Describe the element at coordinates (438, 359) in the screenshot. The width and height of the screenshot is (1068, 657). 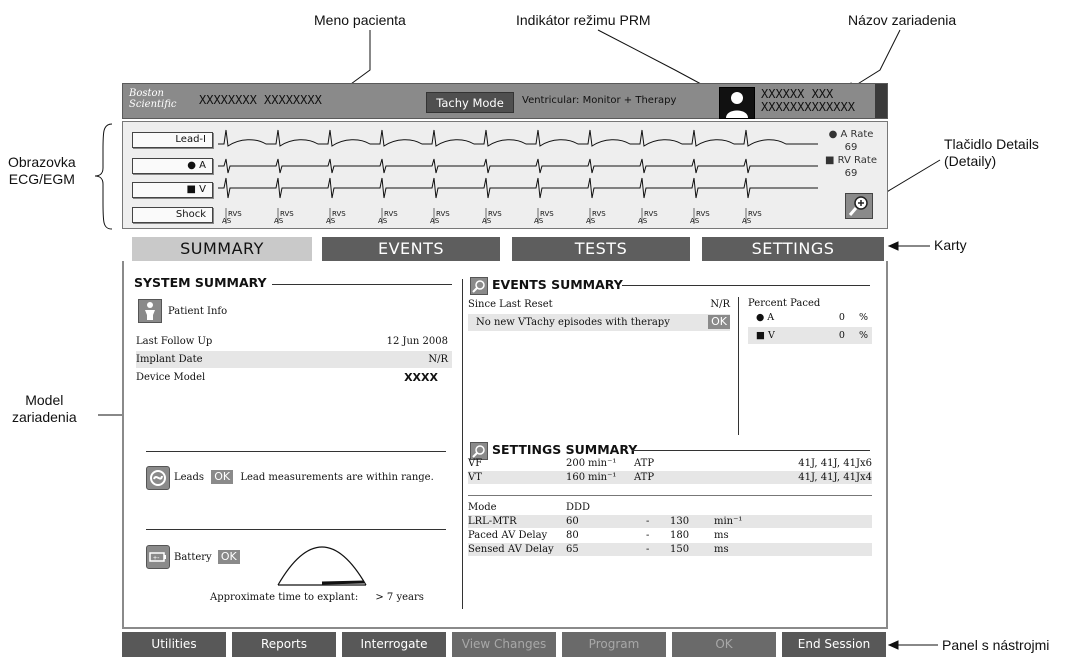
I see `implant-date-value: N/R` at that location.